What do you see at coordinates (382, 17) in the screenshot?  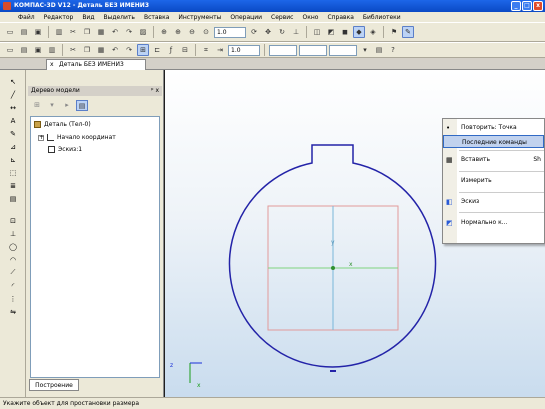 I see `menu-libraries: Библиотеки` at bounding box center [382, 17].